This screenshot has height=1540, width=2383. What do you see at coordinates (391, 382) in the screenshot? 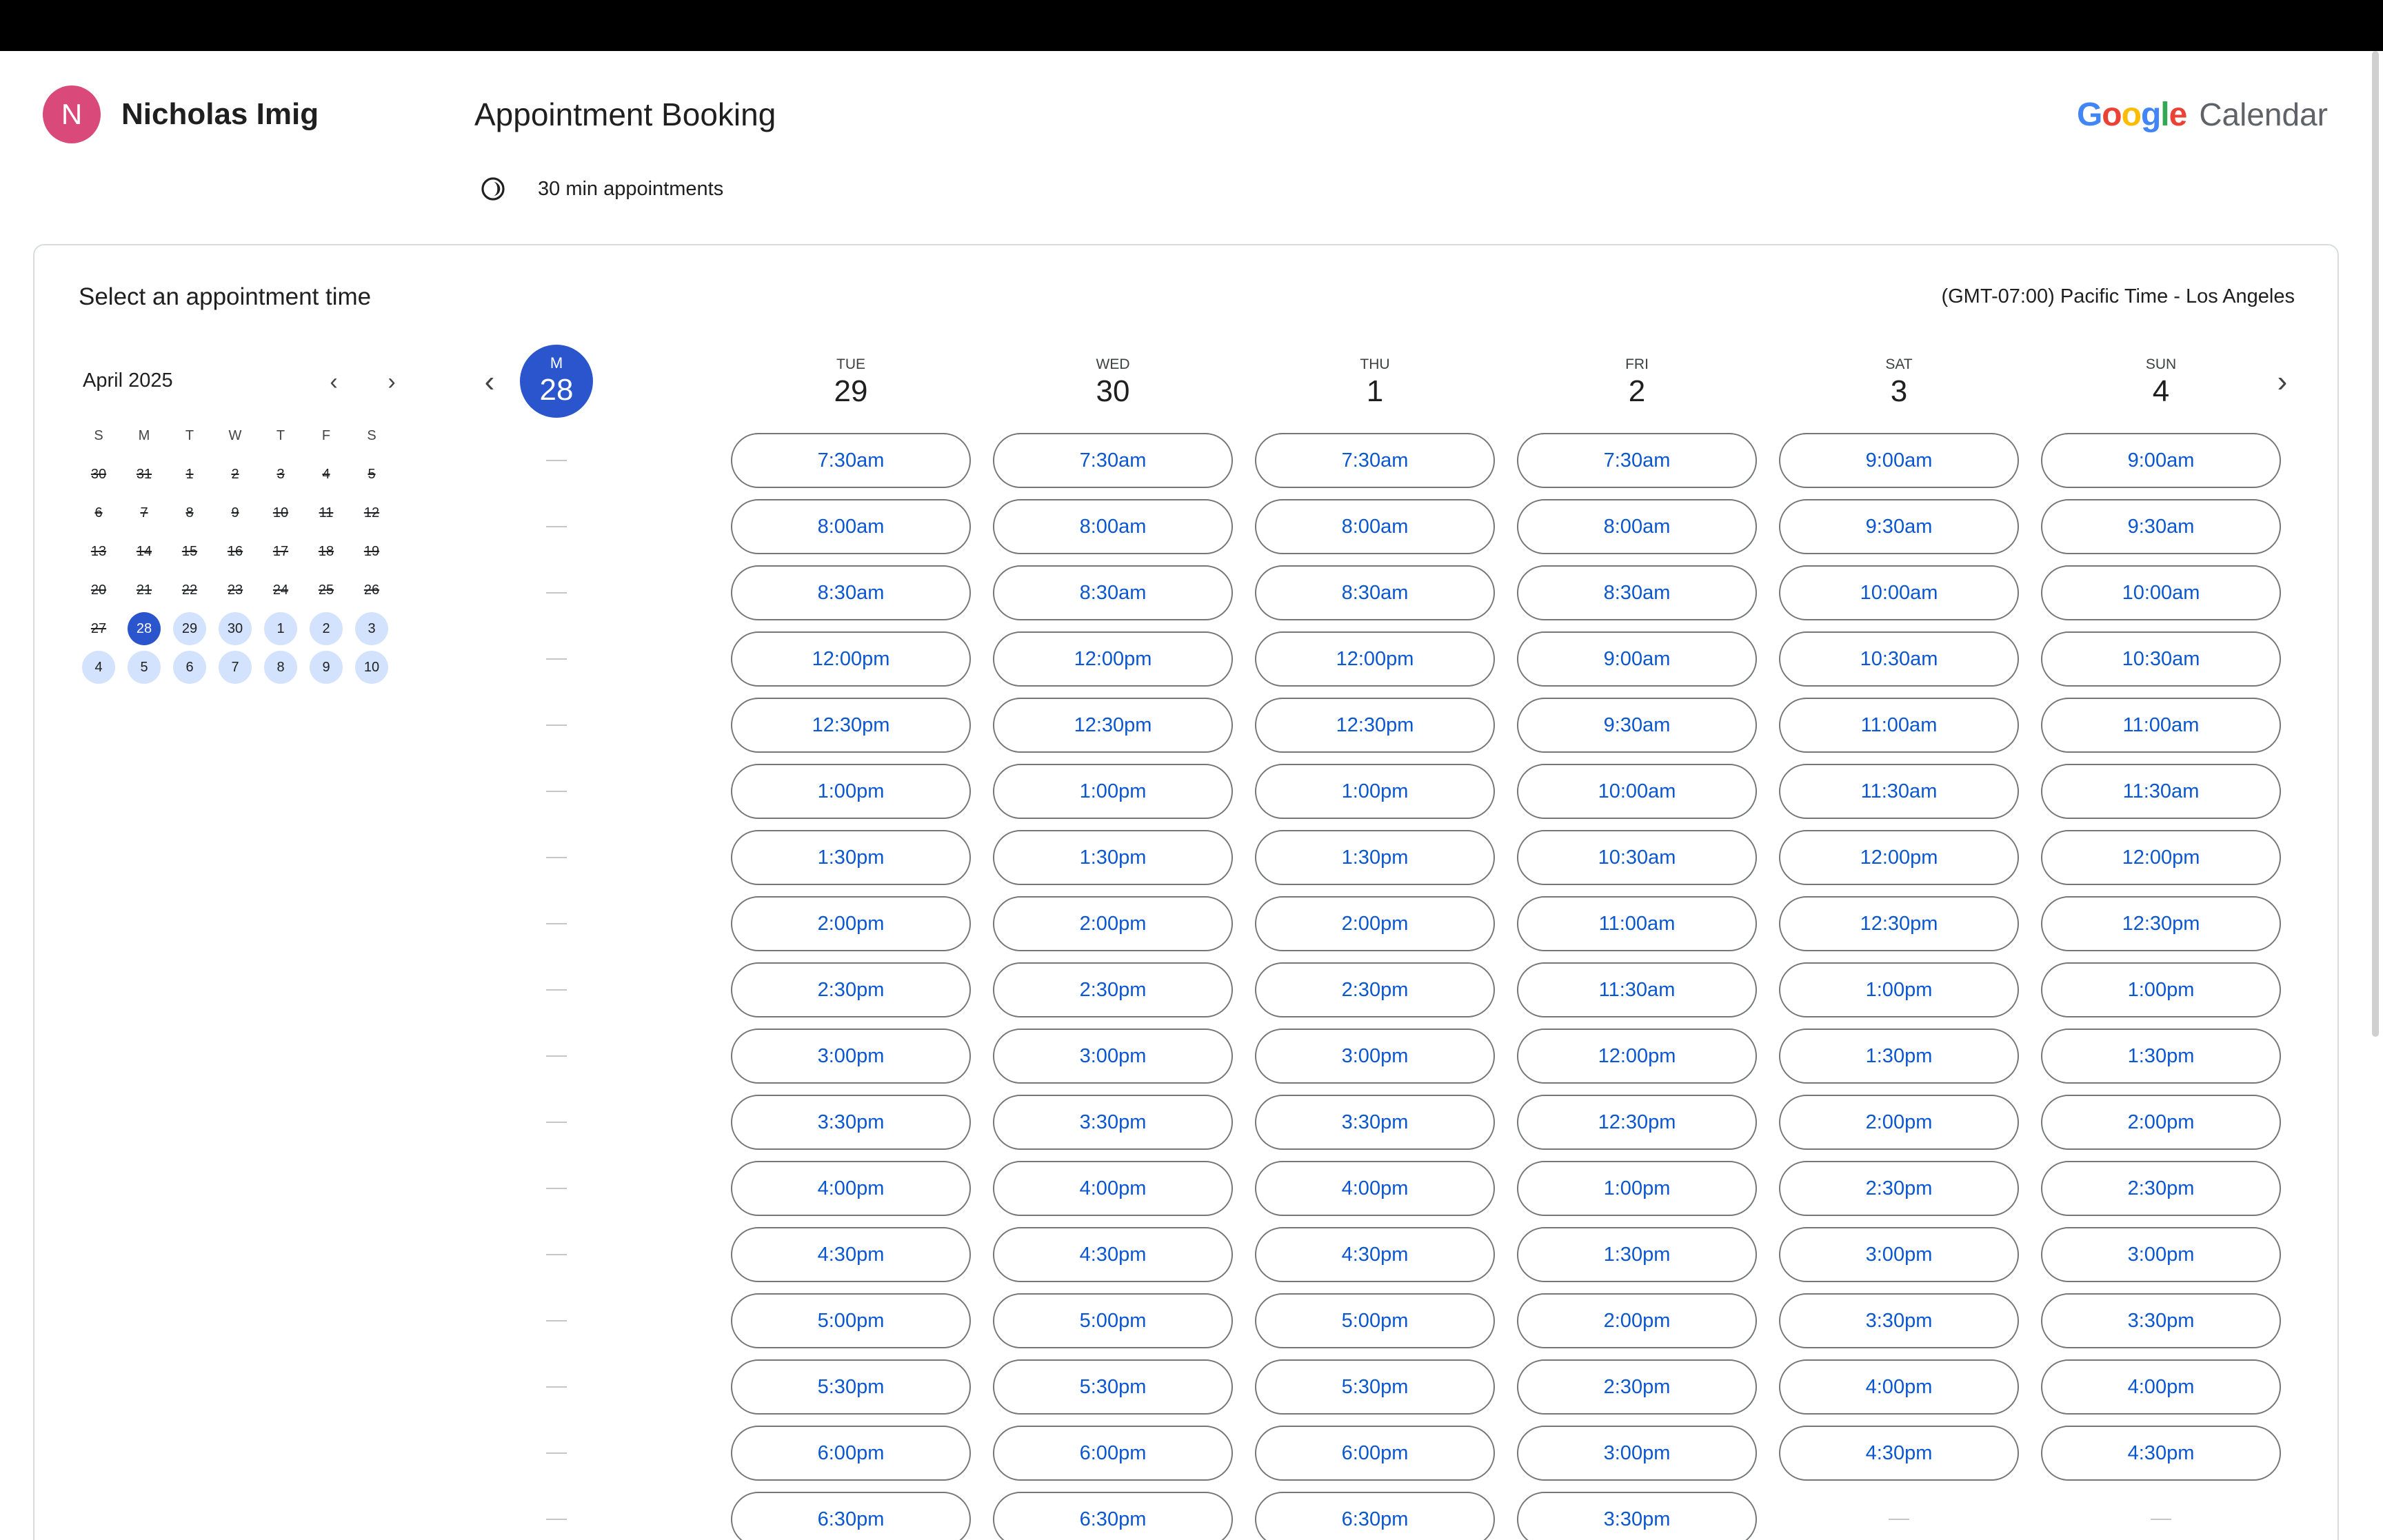
I see `chevron-right-icon: ›` at bounding box center [391, 382].